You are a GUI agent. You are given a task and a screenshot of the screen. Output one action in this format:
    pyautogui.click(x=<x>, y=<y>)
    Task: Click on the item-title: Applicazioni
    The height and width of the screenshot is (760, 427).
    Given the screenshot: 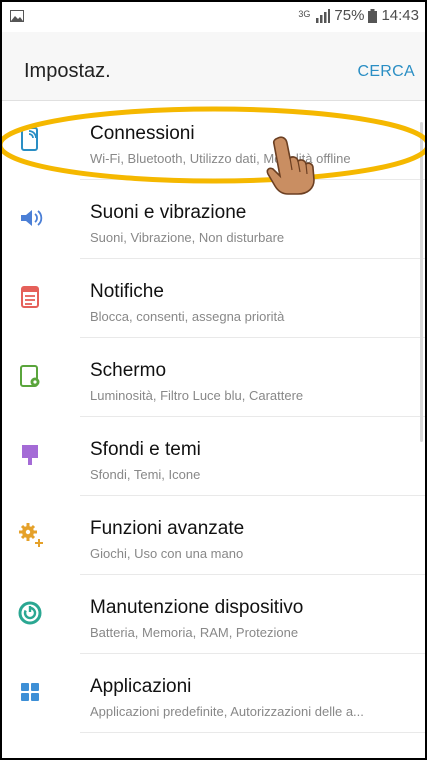 What is the action you would take?
    pyautogui.click(x=141, y=686)
    